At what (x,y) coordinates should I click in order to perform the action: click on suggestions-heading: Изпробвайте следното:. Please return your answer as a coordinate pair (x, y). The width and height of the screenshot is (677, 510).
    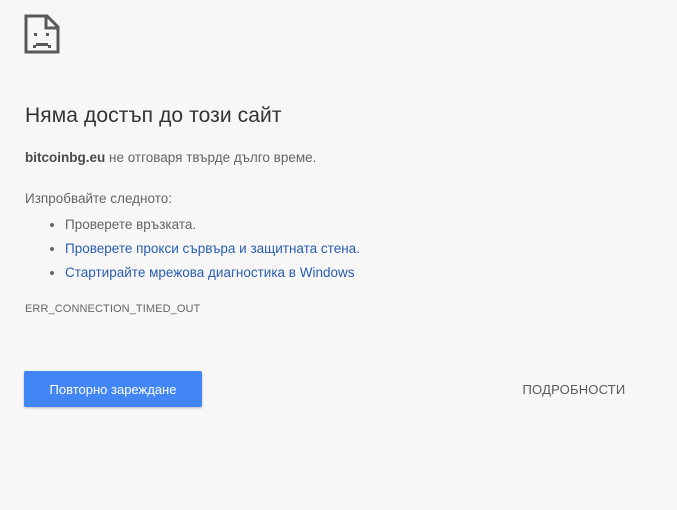
    Looking at the image, I should click on (98, 198).